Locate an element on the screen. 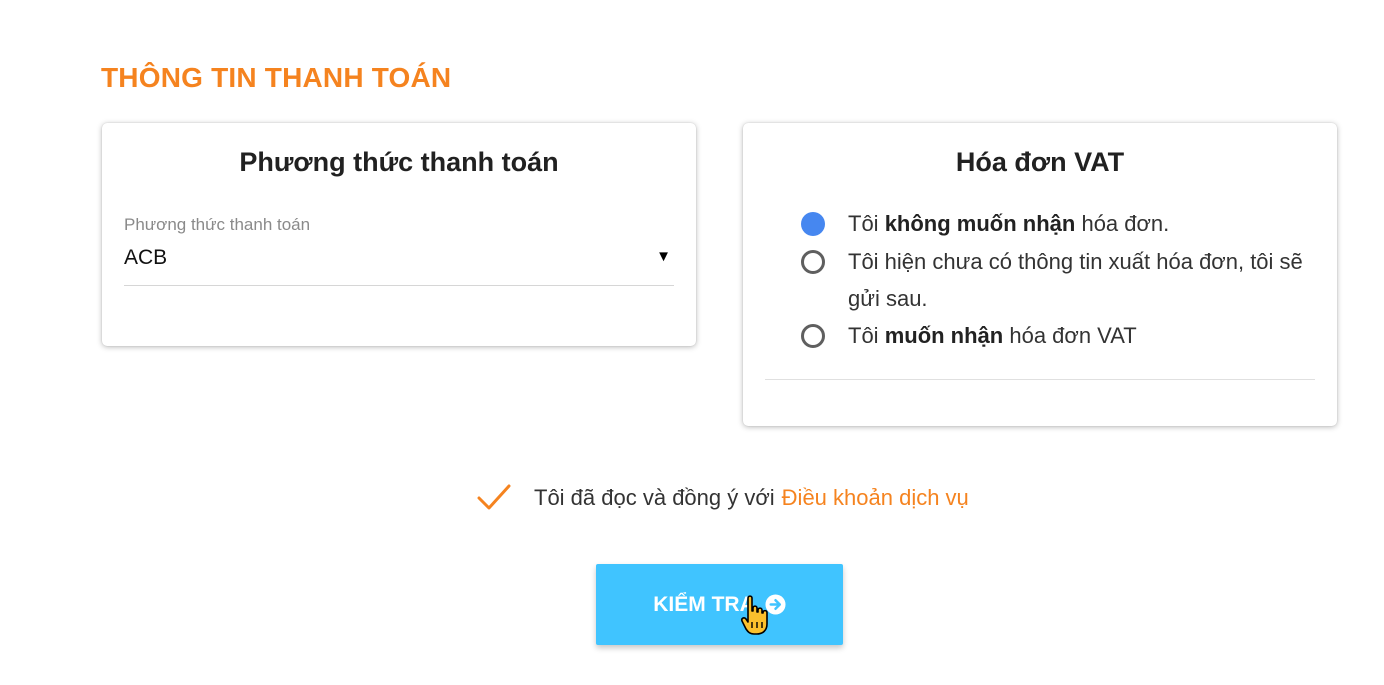 This screenshot has height=685, width=1384. dropdown-arrow-icon: ▼ is located at coordinates (663, 256).